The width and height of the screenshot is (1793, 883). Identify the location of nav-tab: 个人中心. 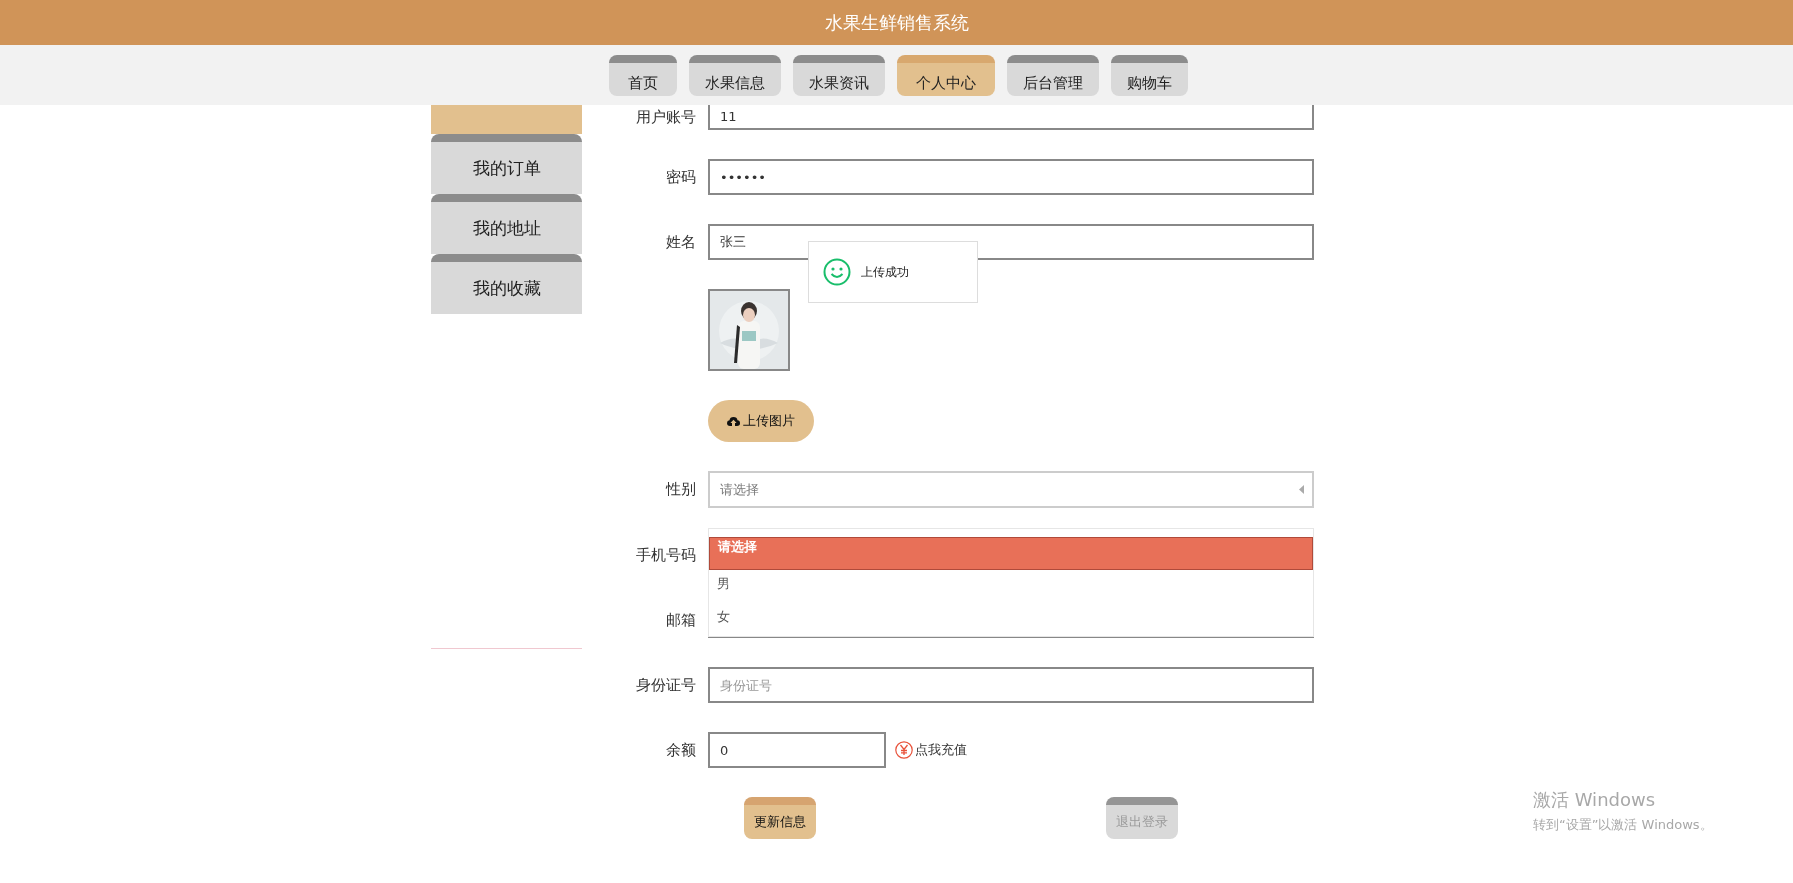
(945, 75).